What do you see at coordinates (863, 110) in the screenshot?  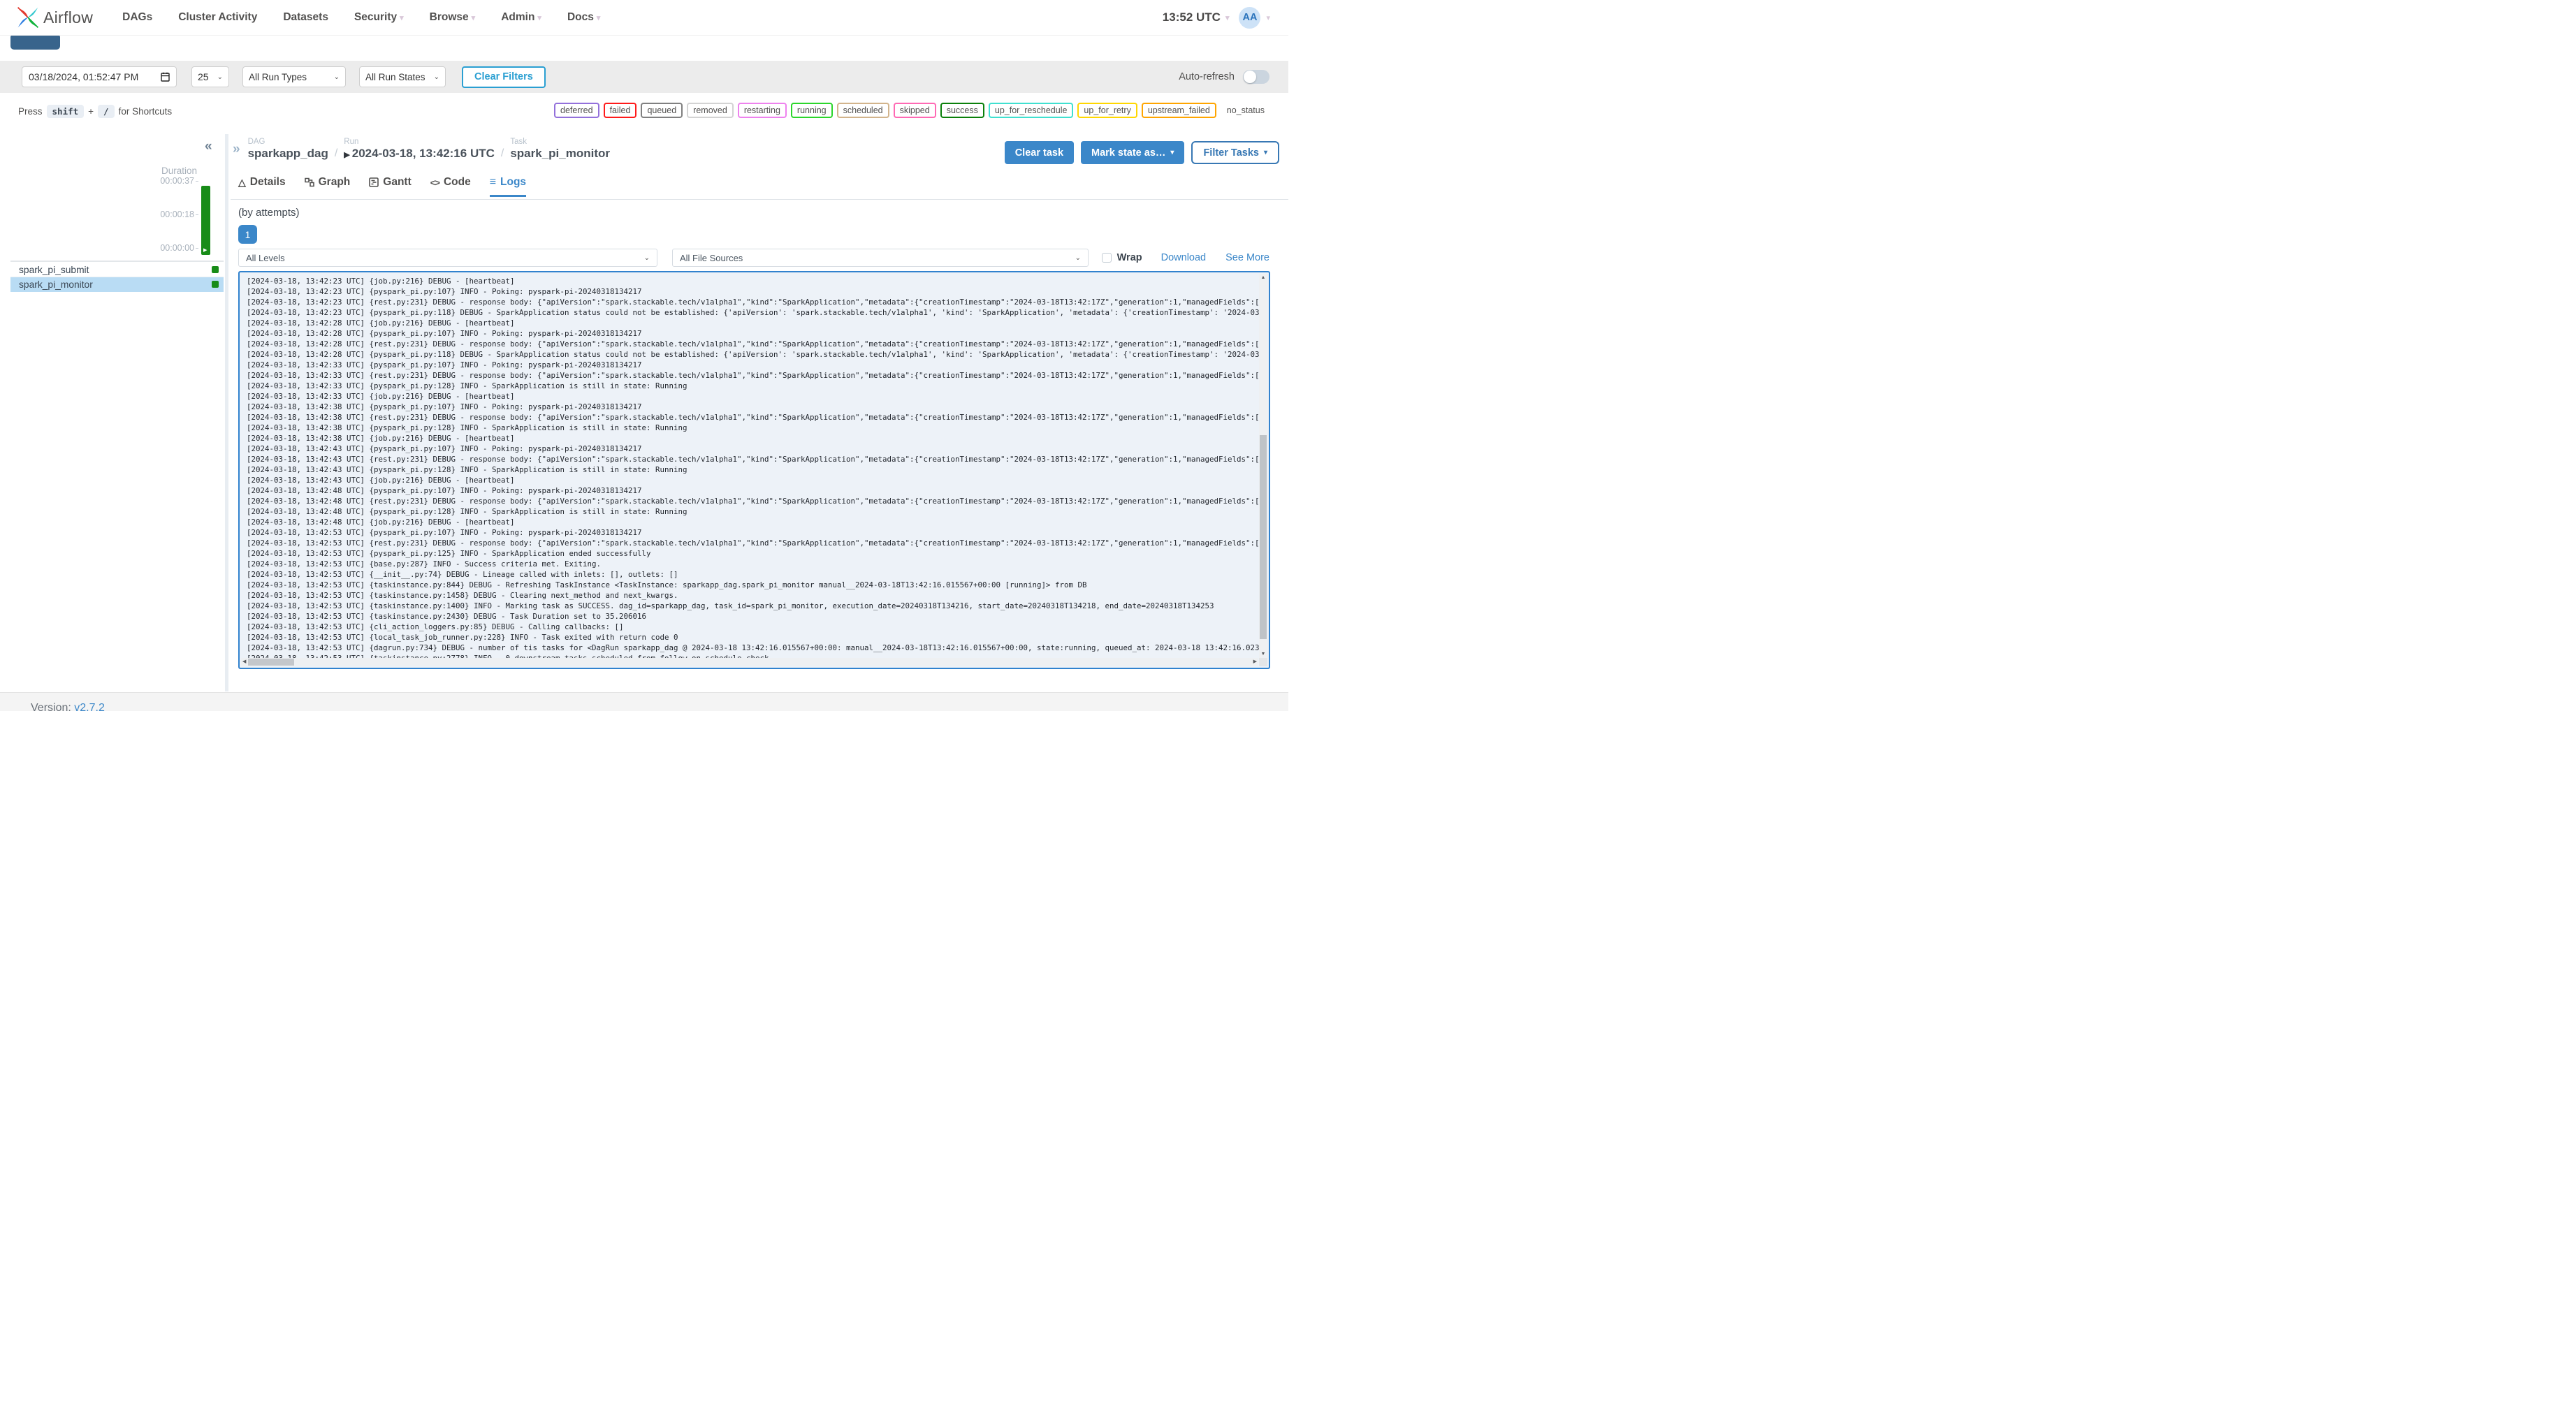 I see `state-badge: scheduled` at bounding box center [863, 110].